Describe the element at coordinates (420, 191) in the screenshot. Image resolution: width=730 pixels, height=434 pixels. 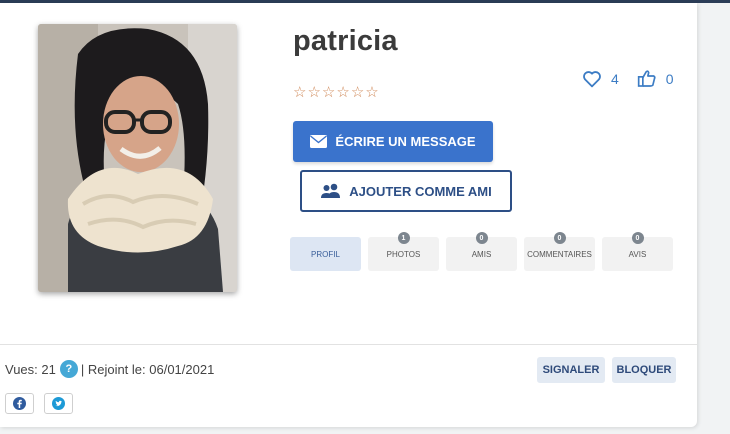
I see `add-friend-label: AJOUTER COMME AMI` at that location.